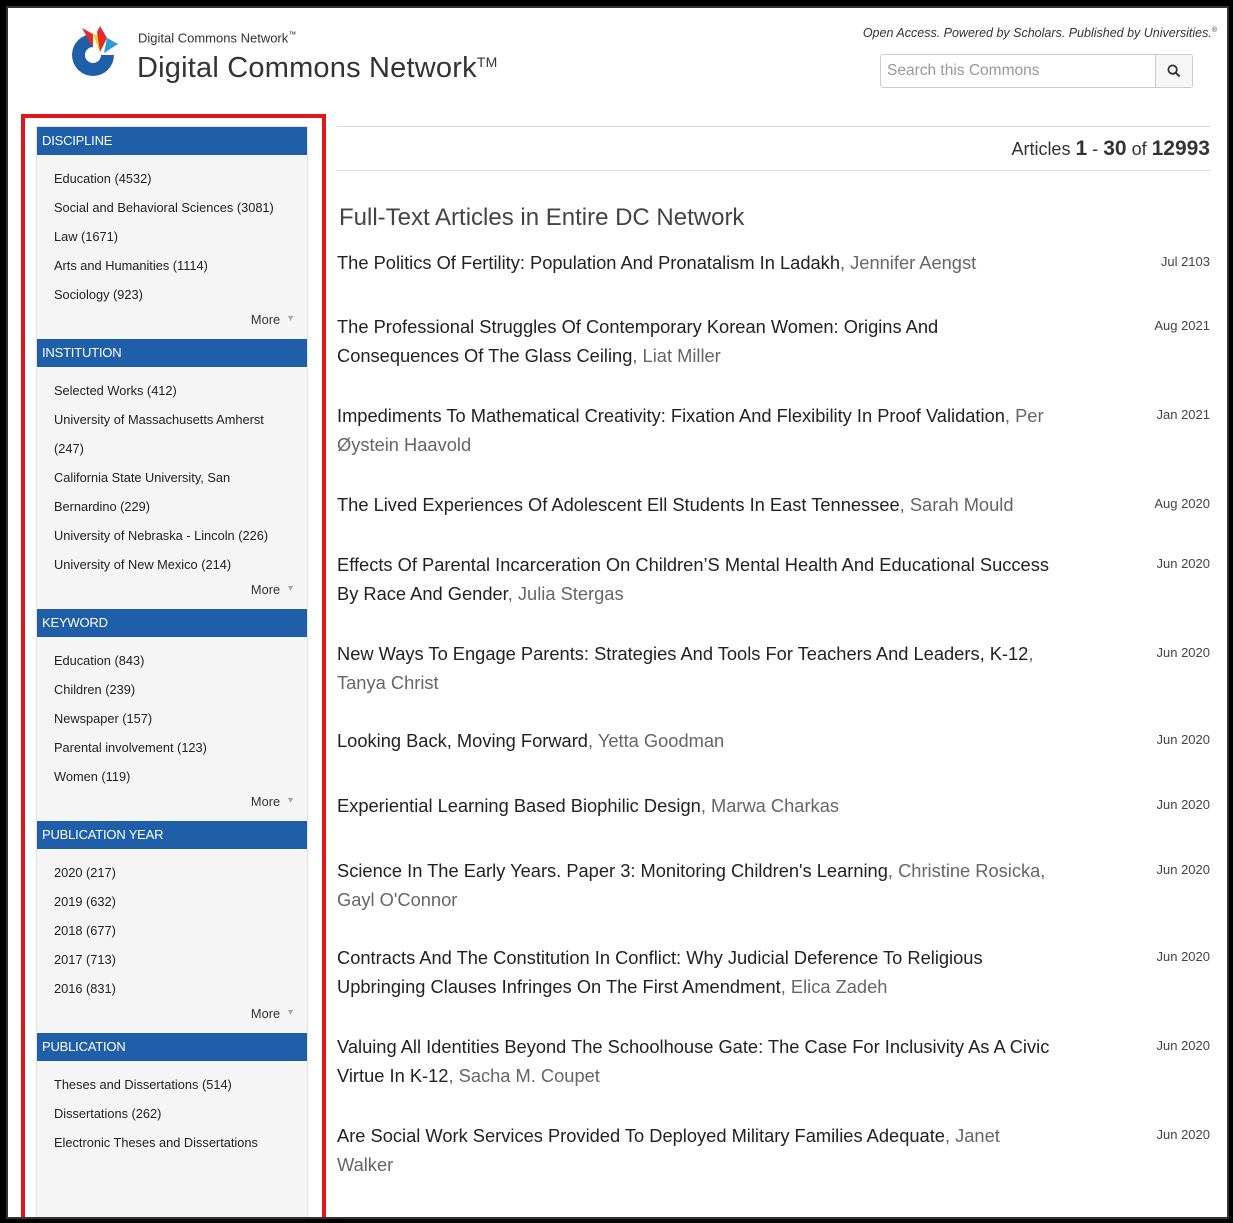 The width and height of the screenshot is (1233, 1223). What do you see at coordinates (1185, 261) in the screenshot?
I see `article-date: Jul 2103` at bounding box center [1185, 261].